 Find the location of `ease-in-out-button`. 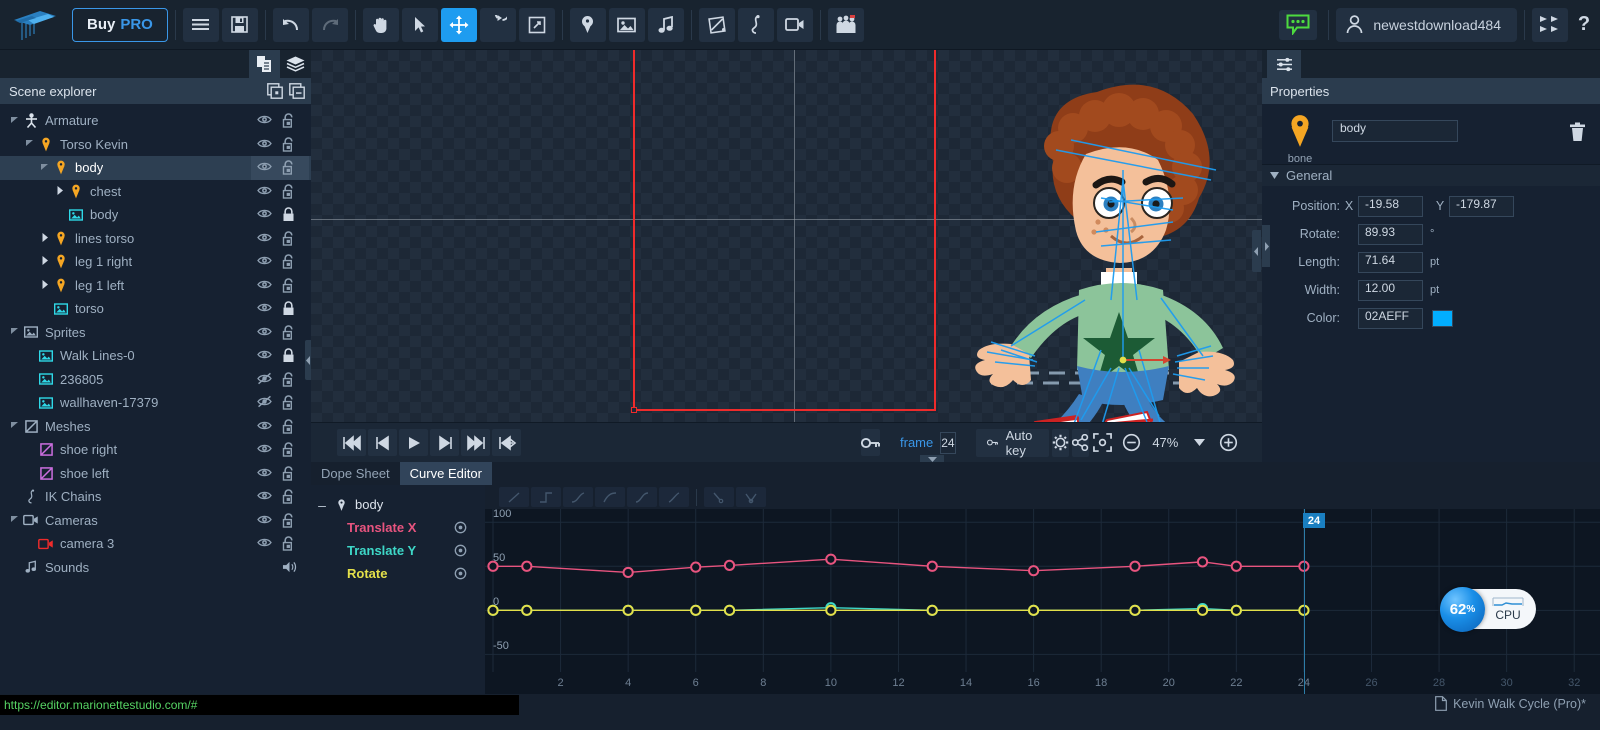

ease-in-out-button is located at coordinates (642, 497).